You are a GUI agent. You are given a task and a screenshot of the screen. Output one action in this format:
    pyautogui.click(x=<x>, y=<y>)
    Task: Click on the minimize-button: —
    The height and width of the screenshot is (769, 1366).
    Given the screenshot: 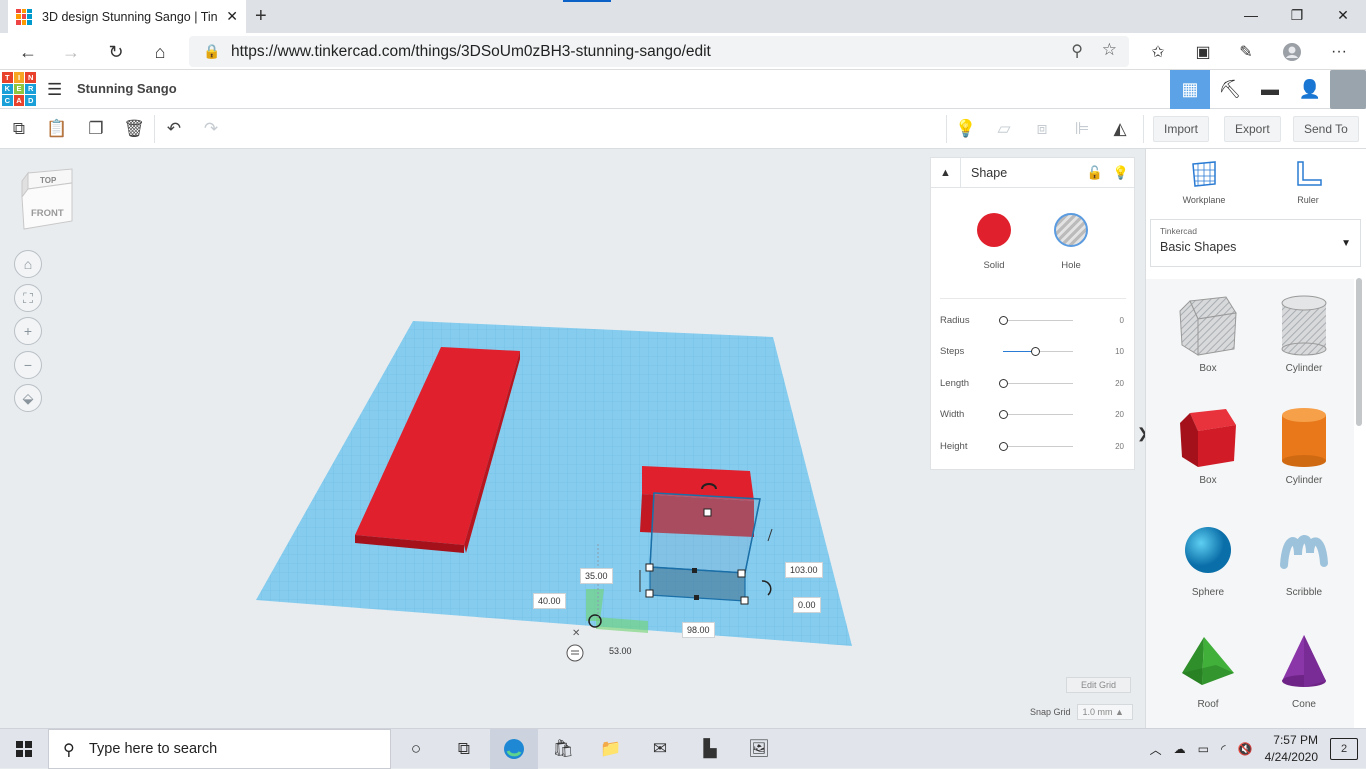 What is the action you would take?
    pyautogui.click(x=1251, y=15)
    